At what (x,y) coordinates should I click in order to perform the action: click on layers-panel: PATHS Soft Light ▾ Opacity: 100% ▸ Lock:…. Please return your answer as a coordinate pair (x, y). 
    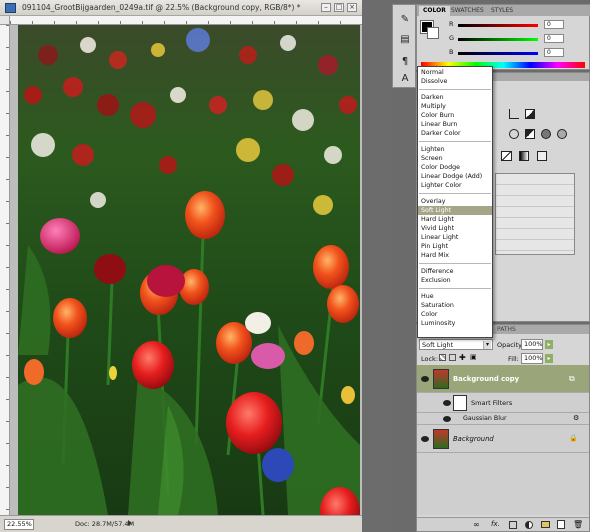
    Looking at the image, I should click on (503, 428).